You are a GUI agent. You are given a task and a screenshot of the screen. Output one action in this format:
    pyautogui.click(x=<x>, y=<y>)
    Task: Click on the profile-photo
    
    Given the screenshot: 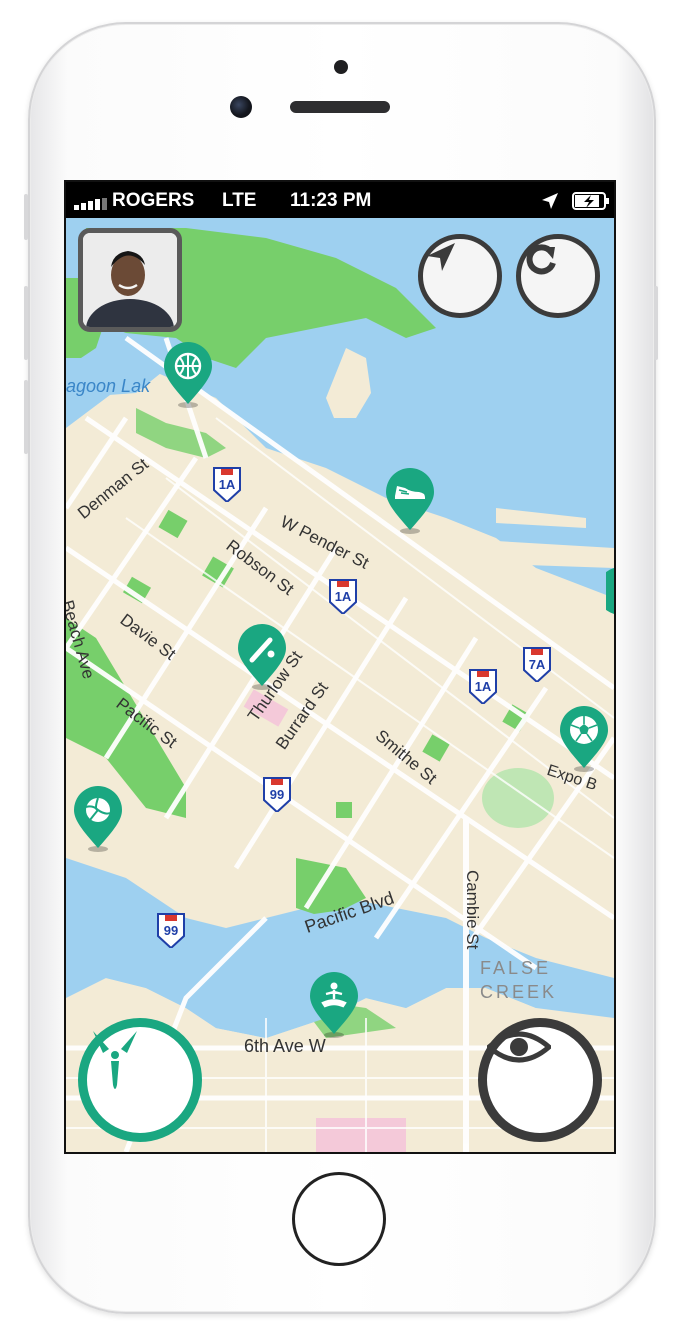 What is the action you would take?
    pyautogui.click(x=130, y=280)
    